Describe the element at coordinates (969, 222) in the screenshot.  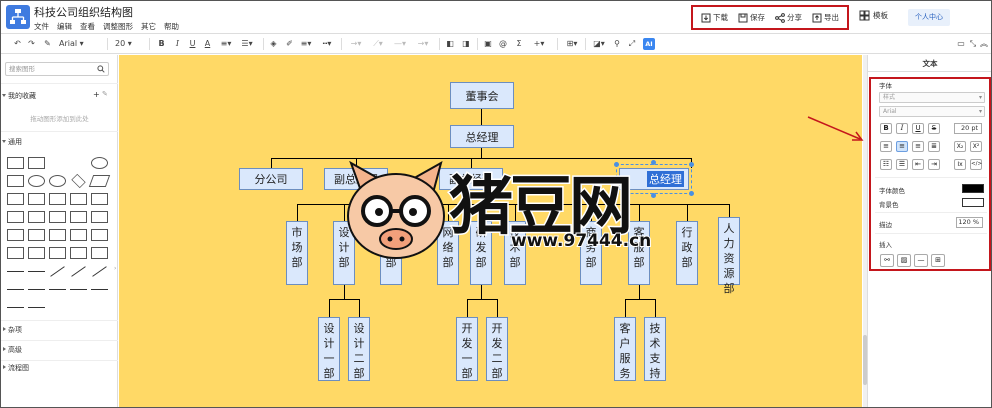
I see `spacing-input: 120 %` at that location.